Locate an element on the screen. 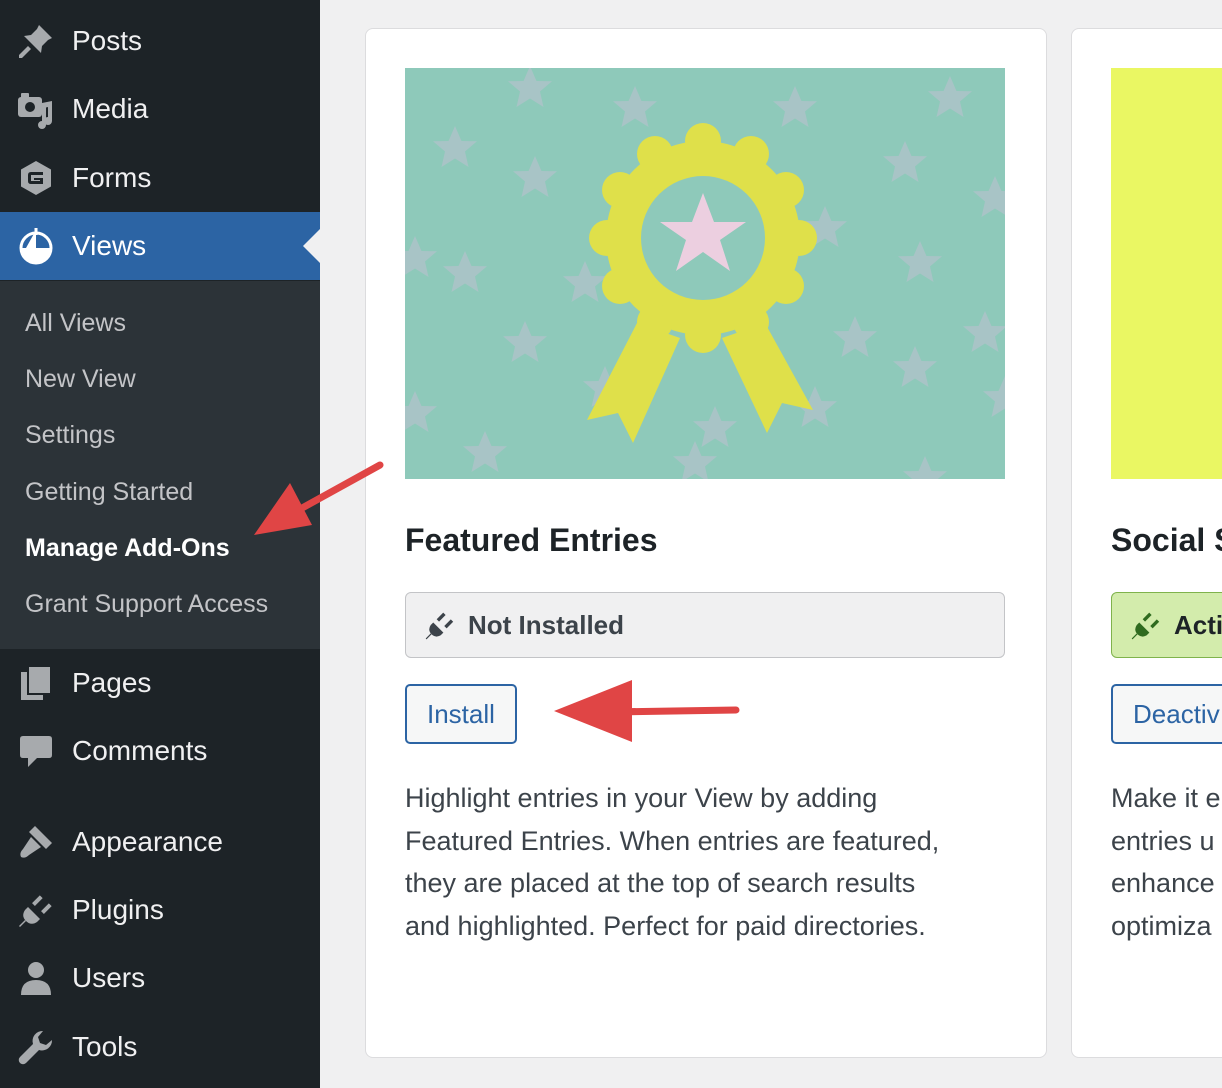  user-icon is located at coordinates (36, 978).